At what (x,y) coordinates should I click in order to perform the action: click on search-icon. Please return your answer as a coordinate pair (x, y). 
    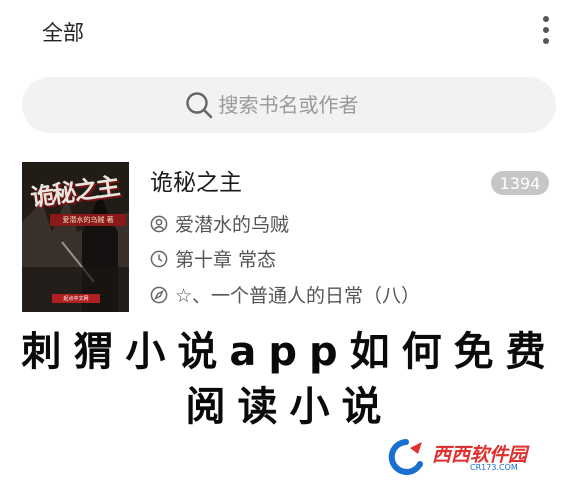
    Looking at the image, I should click on (199, 105).